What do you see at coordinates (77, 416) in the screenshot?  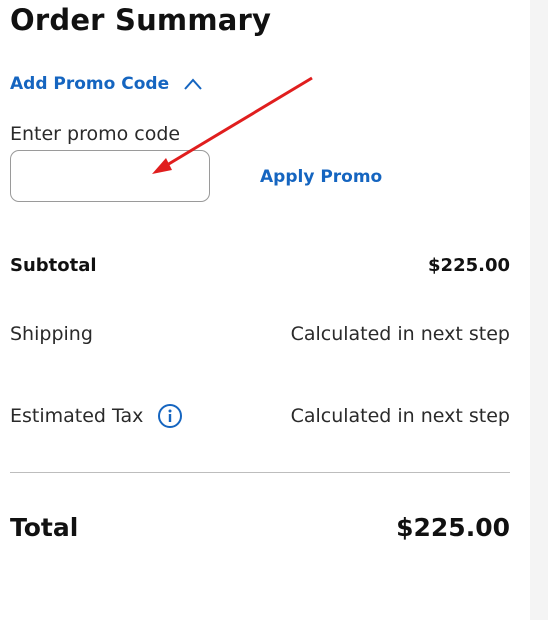 I see `estimated-tax-label: Estimated Tax` at bounding box center [77, 416].